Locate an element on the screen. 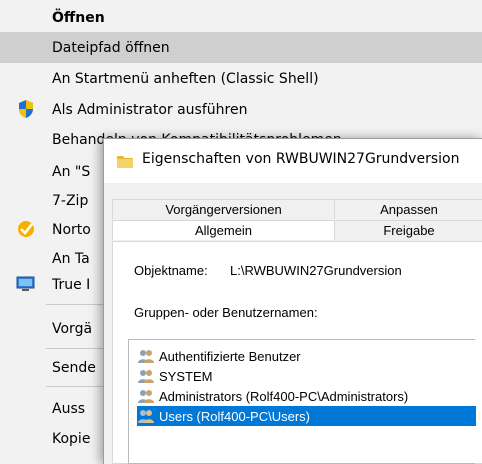  tab-label: Allgemein is located at coordinates (223, 230).